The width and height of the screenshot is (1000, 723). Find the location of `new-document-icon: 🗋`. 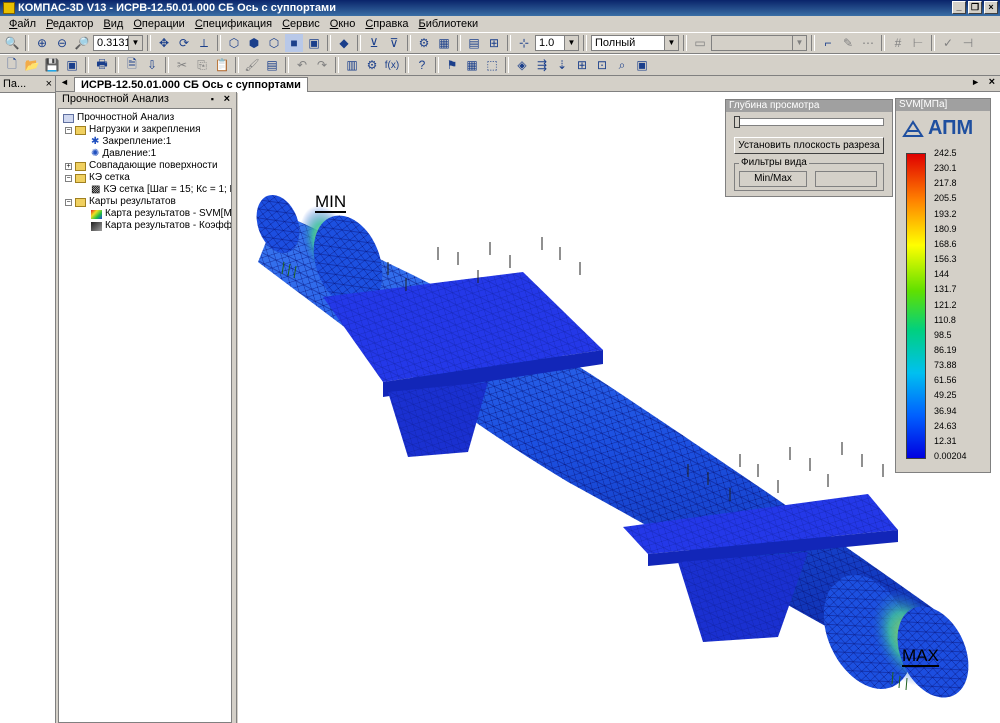

new-document-icon: 🗋 is located at coordinates (12, 65).